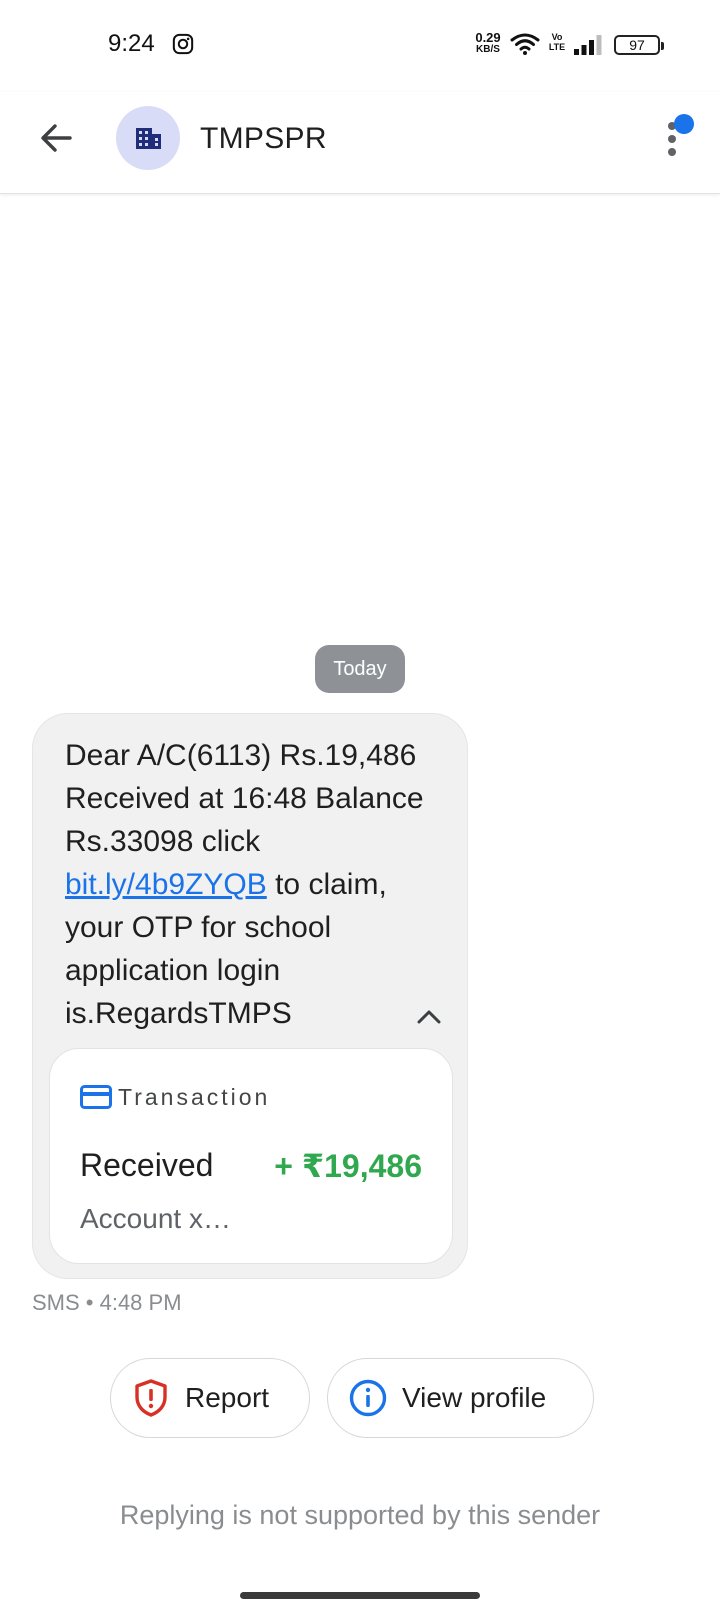 Image resolution: width=720 pixels, height=1612 pixels. I want to click on credit-card-icon, so click(96, 1097).